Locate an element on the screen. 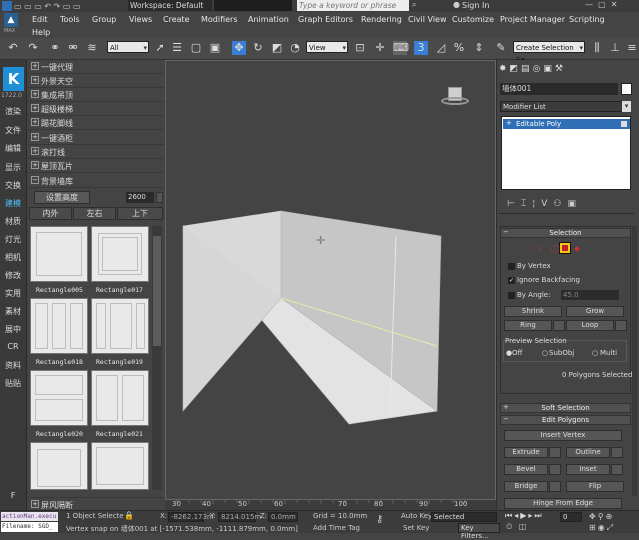 This screenshot has height=540, width=639. time-config-icon: ⏲ ◫ is located at coordinates (517, 527).